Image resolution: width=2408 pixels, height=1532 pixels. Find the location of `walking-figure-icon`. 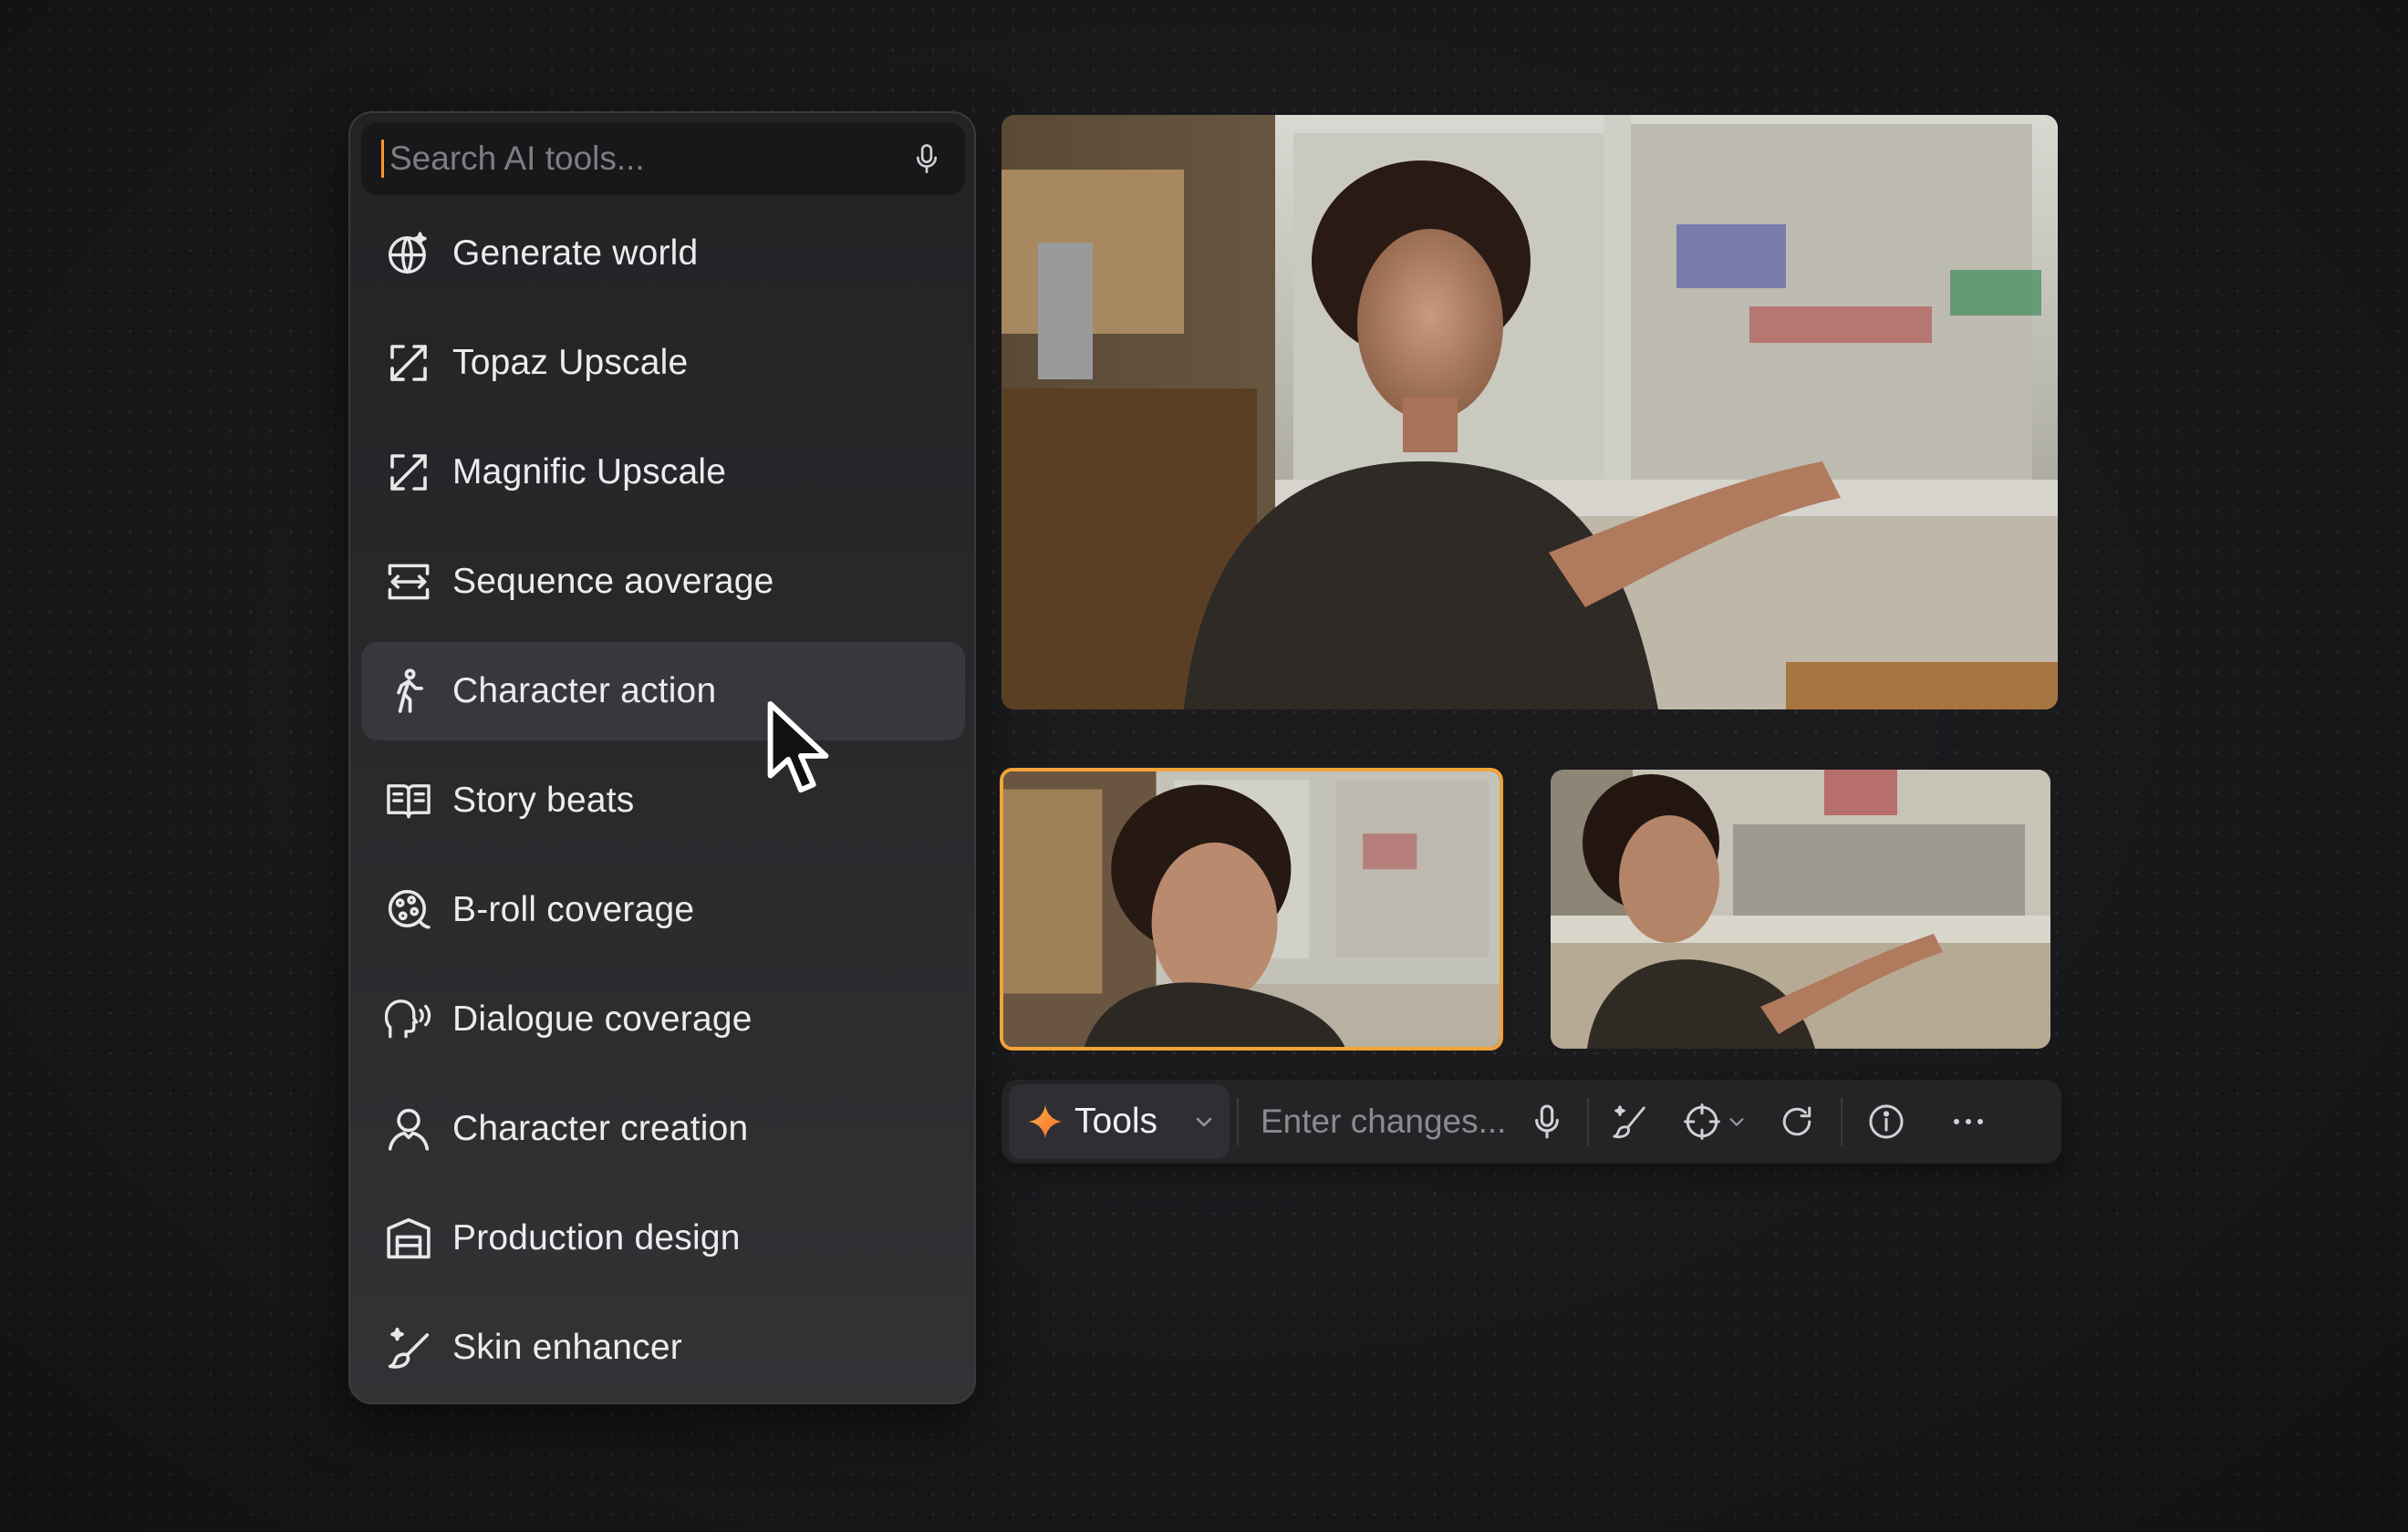

walking-figure-icon is located at coordinates (408, 691).